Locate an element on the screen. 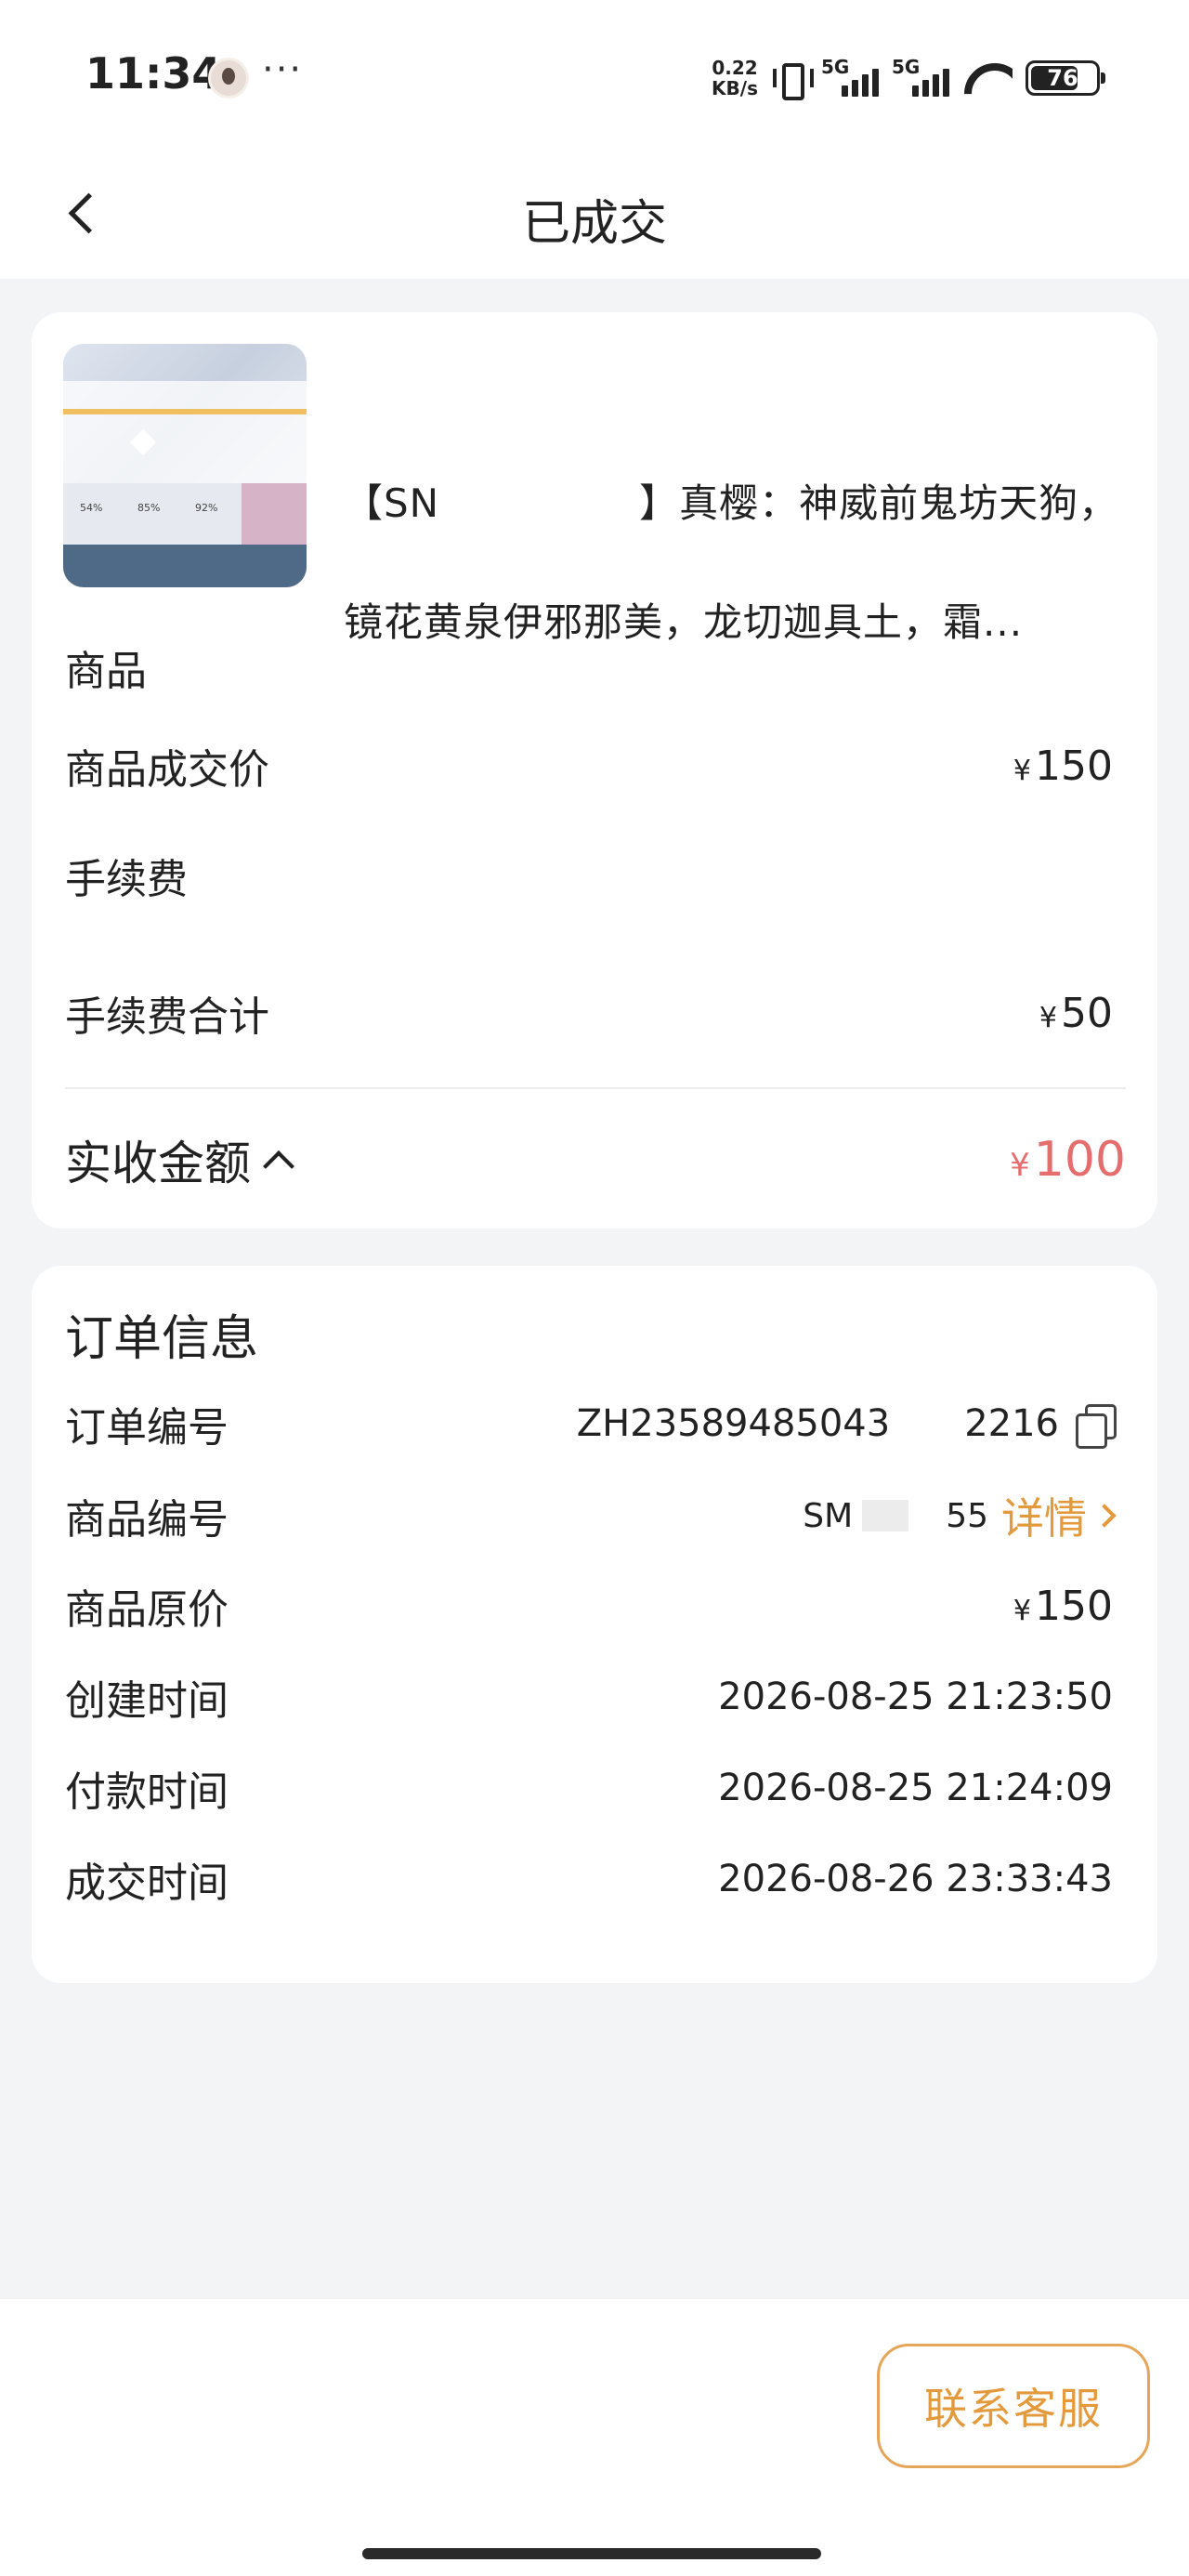  divider is located at coordinates (595, 1088).